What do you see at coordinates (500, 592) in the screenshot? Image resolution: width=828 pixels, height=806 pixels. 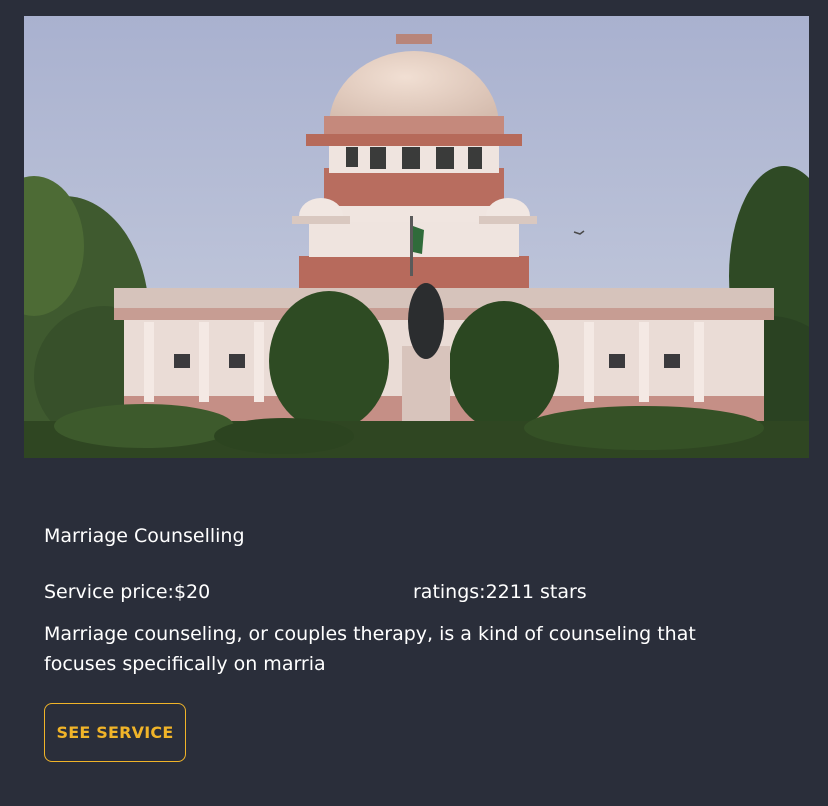 I see `service-ratings: ratings:2211 stars` at bounding box center [500, 592].